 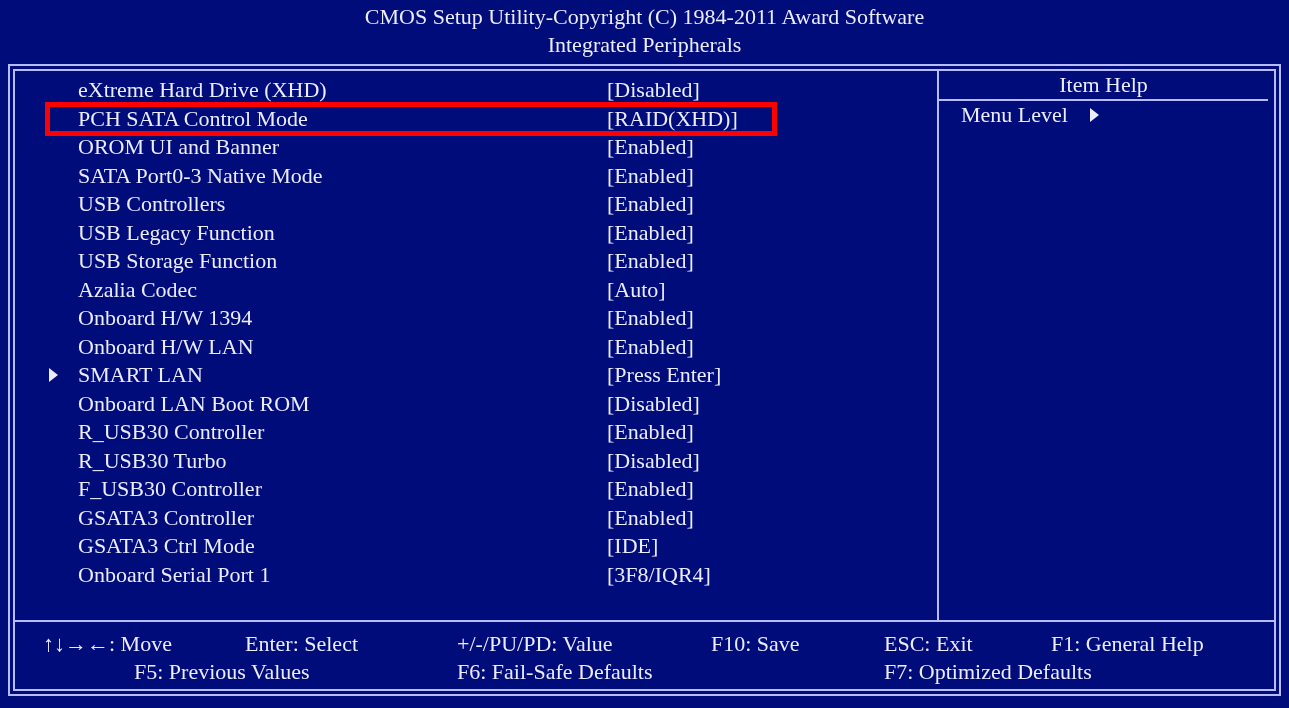 I want to click on setting-value: [Auto], so click(x=636, y=289).